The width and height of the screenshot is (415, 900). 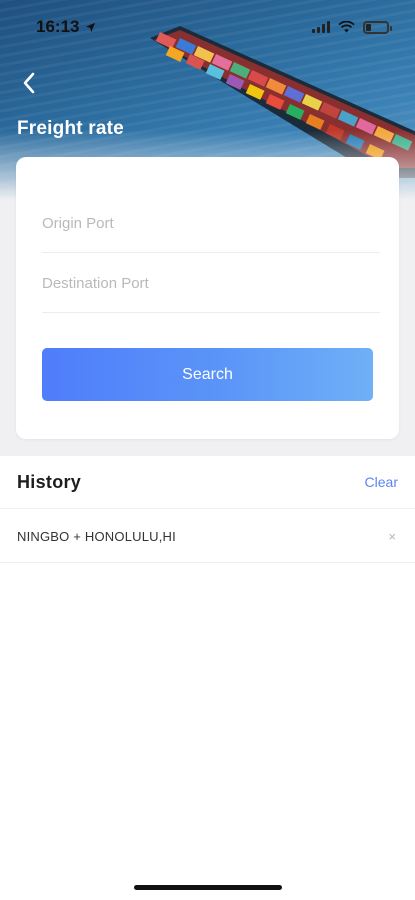 I want to click on back-button, so click(x=29, y=83).